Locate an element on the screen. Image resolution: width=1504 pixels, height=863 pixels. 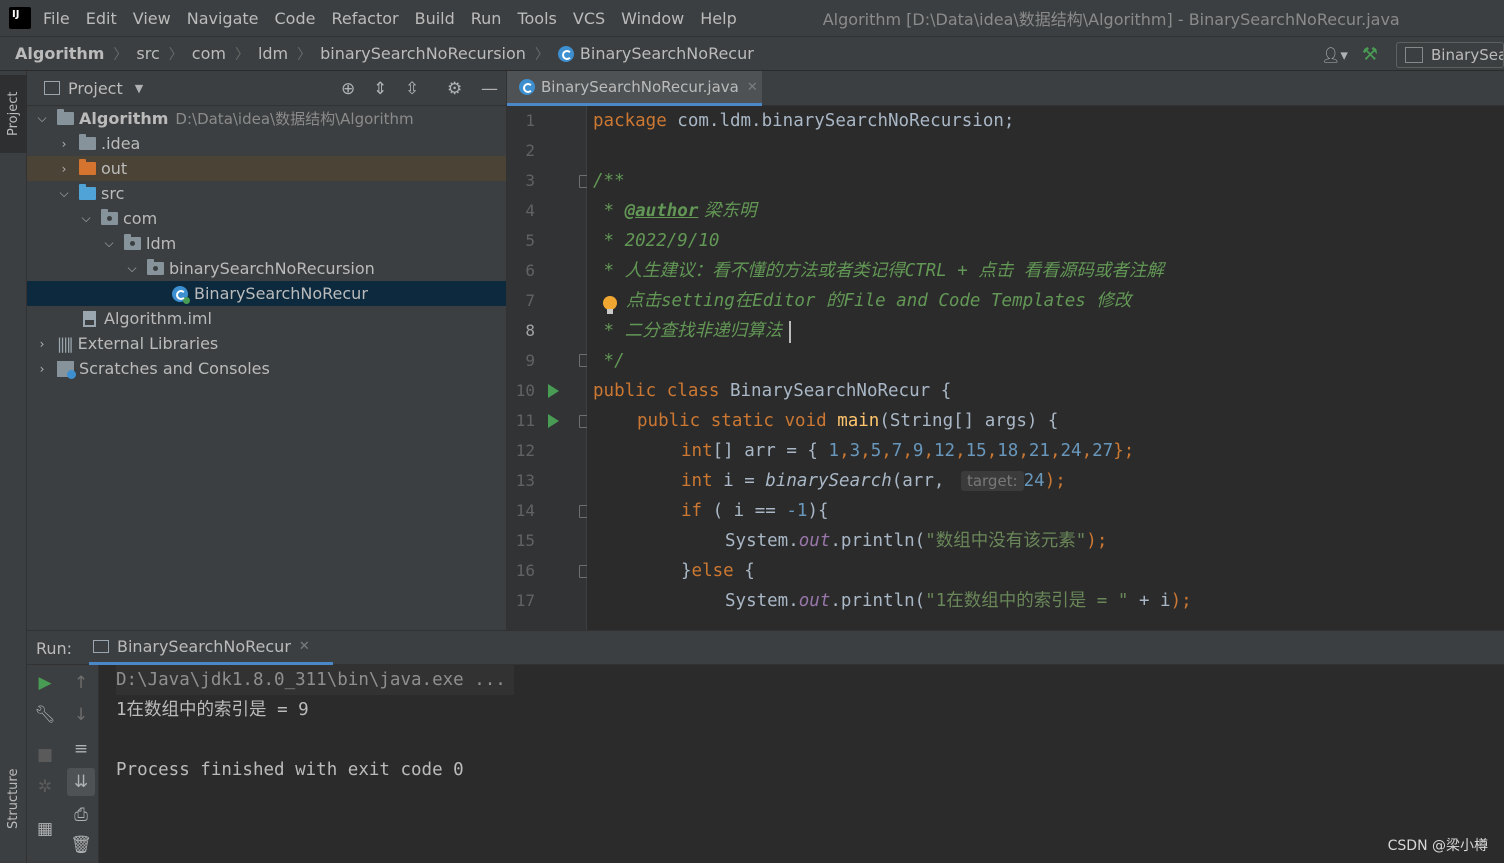
code-text: ); is located at coordinates (1097, 541).